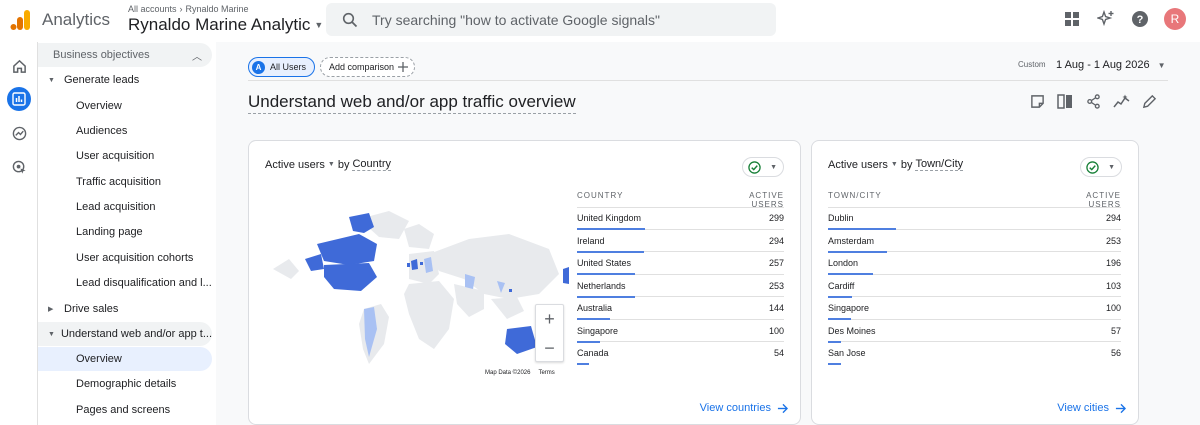 This screenshot has height=425, width=1200. I want to click on nav-item-traffic-acquisition: Traffic acquisition, so click(125, 182).